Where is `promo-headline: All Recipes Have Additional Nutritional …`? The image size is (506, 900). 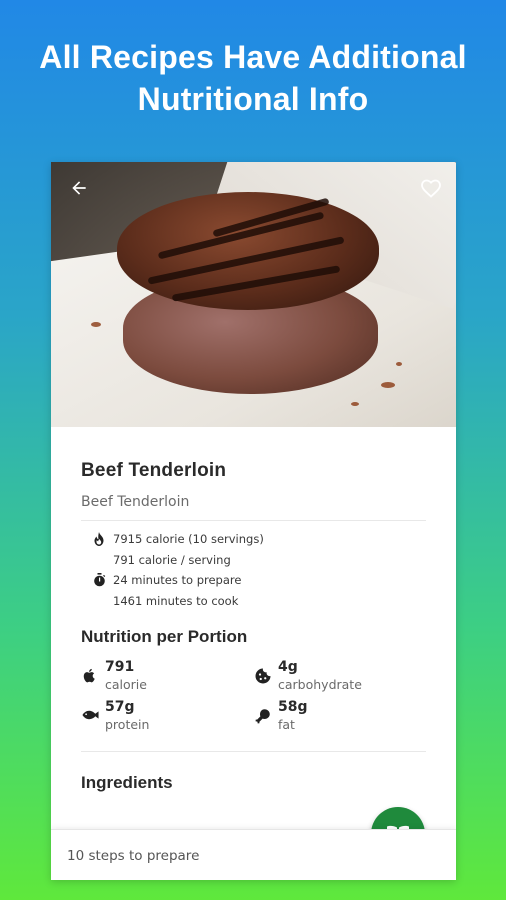 promo-headline: All Recipes Have Additional Nutritional … is located at coordinates (253, 78).